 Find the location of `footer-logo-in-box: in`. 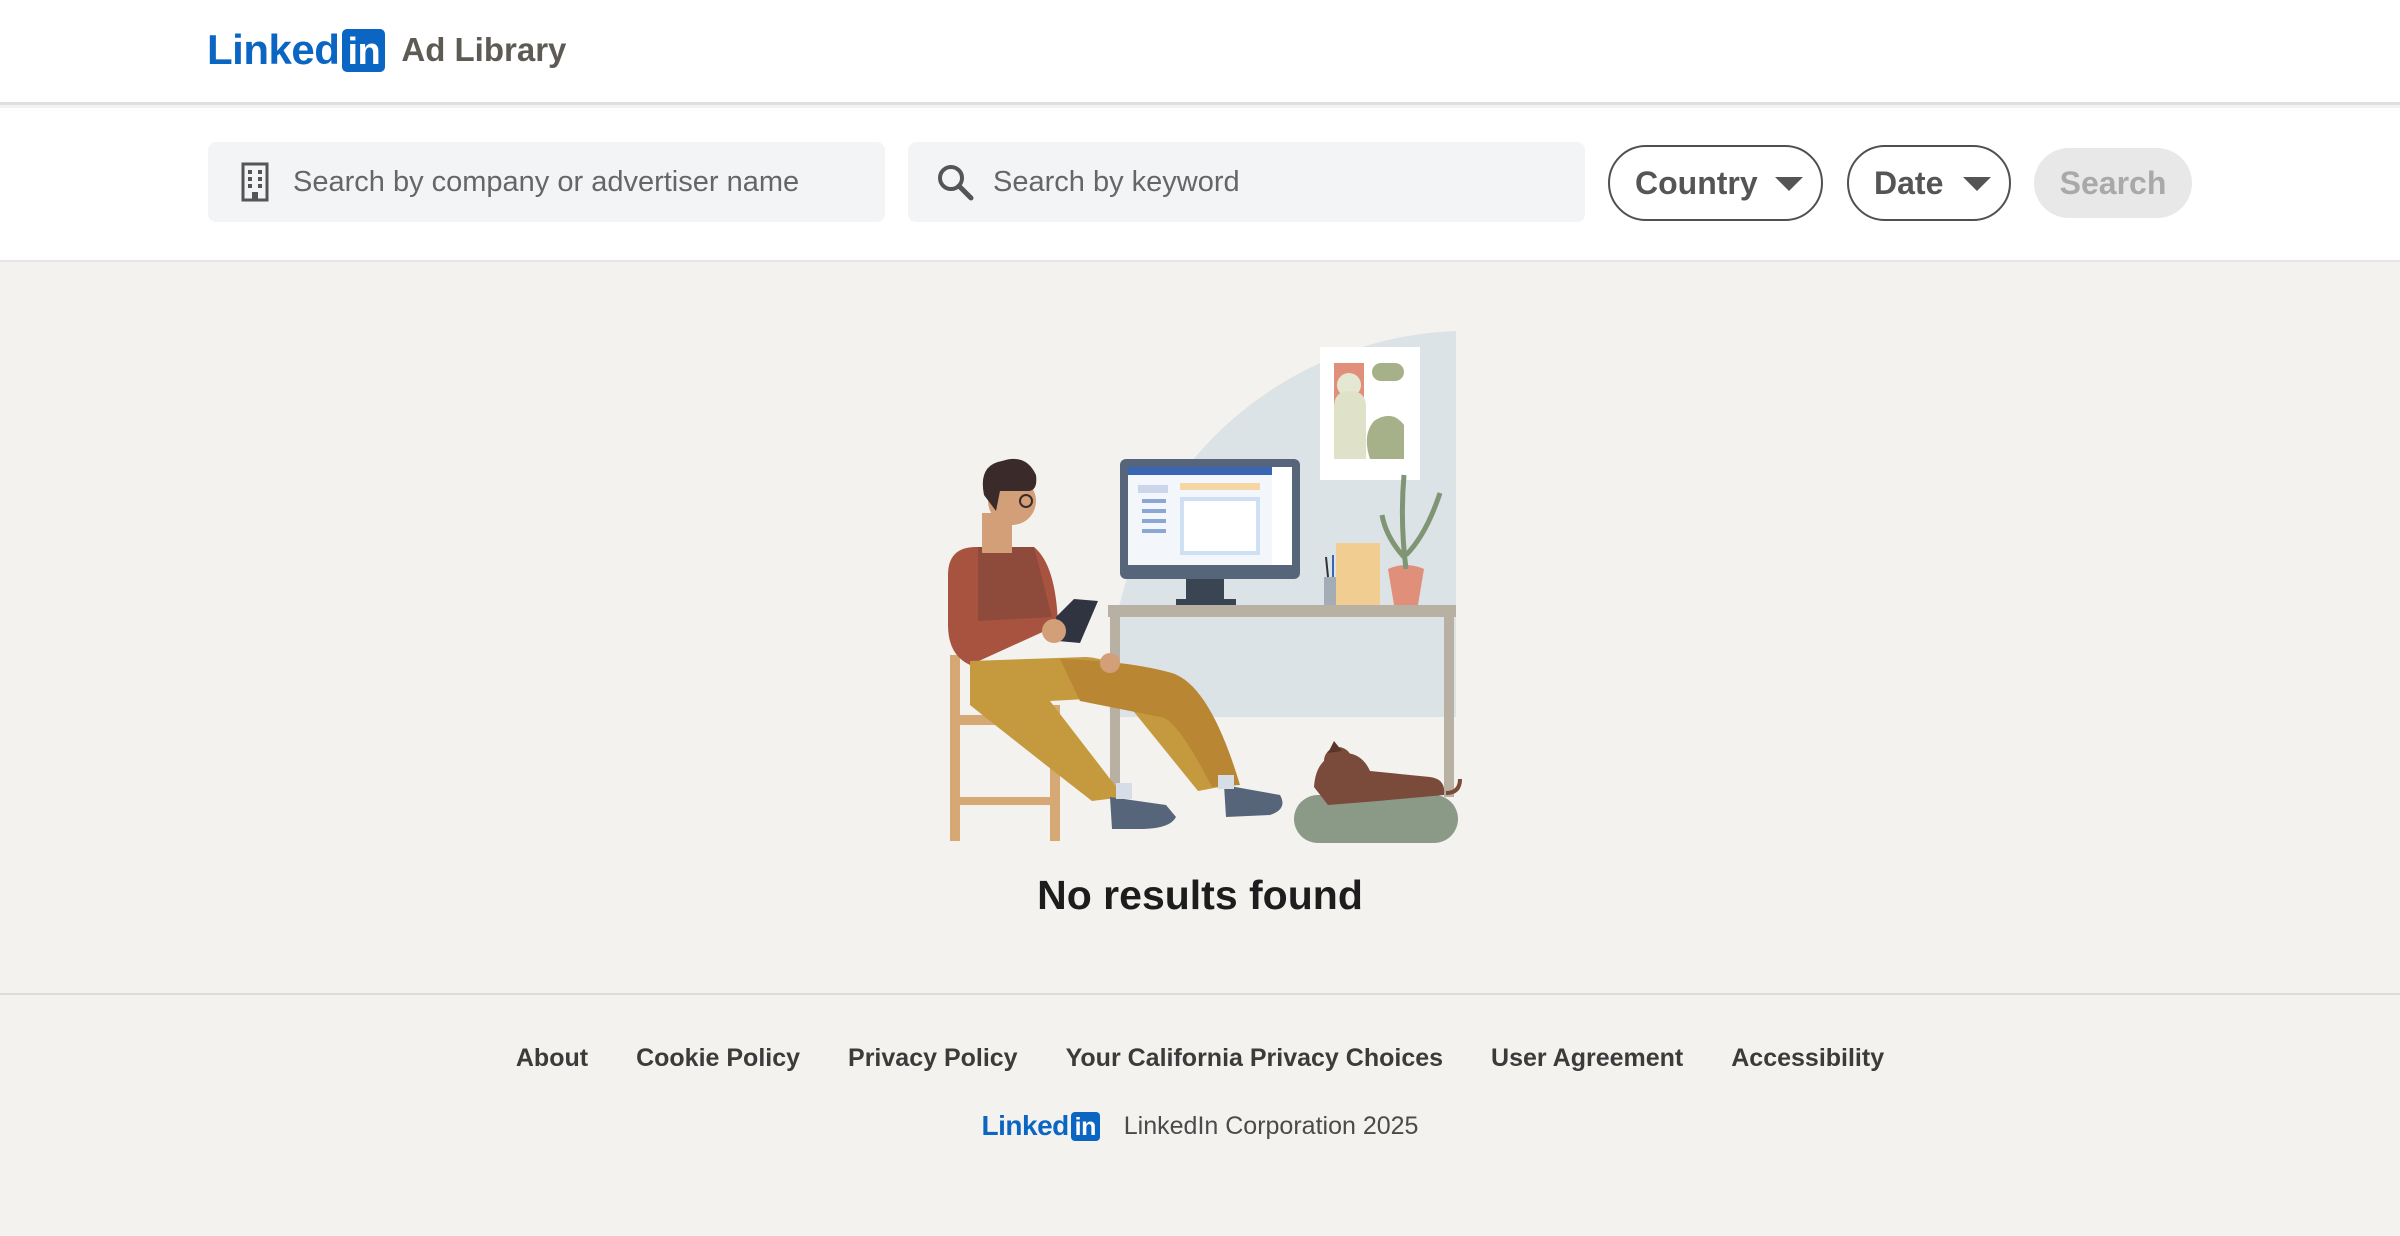

footer-logo-in-box: in is located at coordinates (1085, 1126).